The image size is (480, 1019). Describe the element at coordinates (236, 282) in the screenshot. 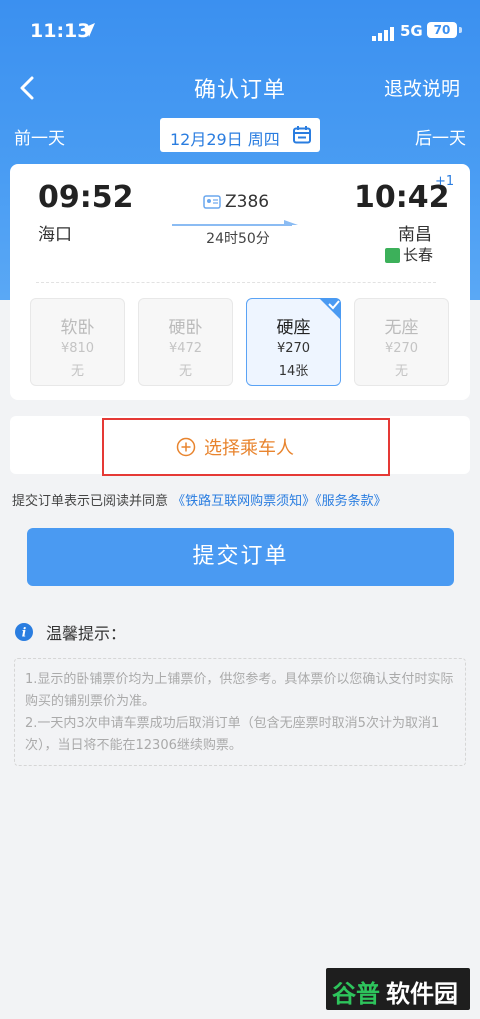

I see `card-divider` at that location.